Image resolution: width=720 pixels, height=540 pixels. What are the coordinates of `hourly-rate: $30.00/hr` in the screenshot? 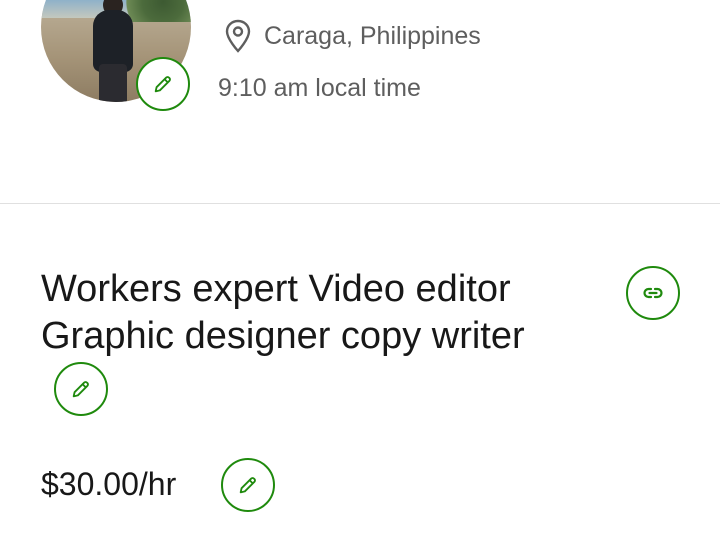 It's located at (109, 484).